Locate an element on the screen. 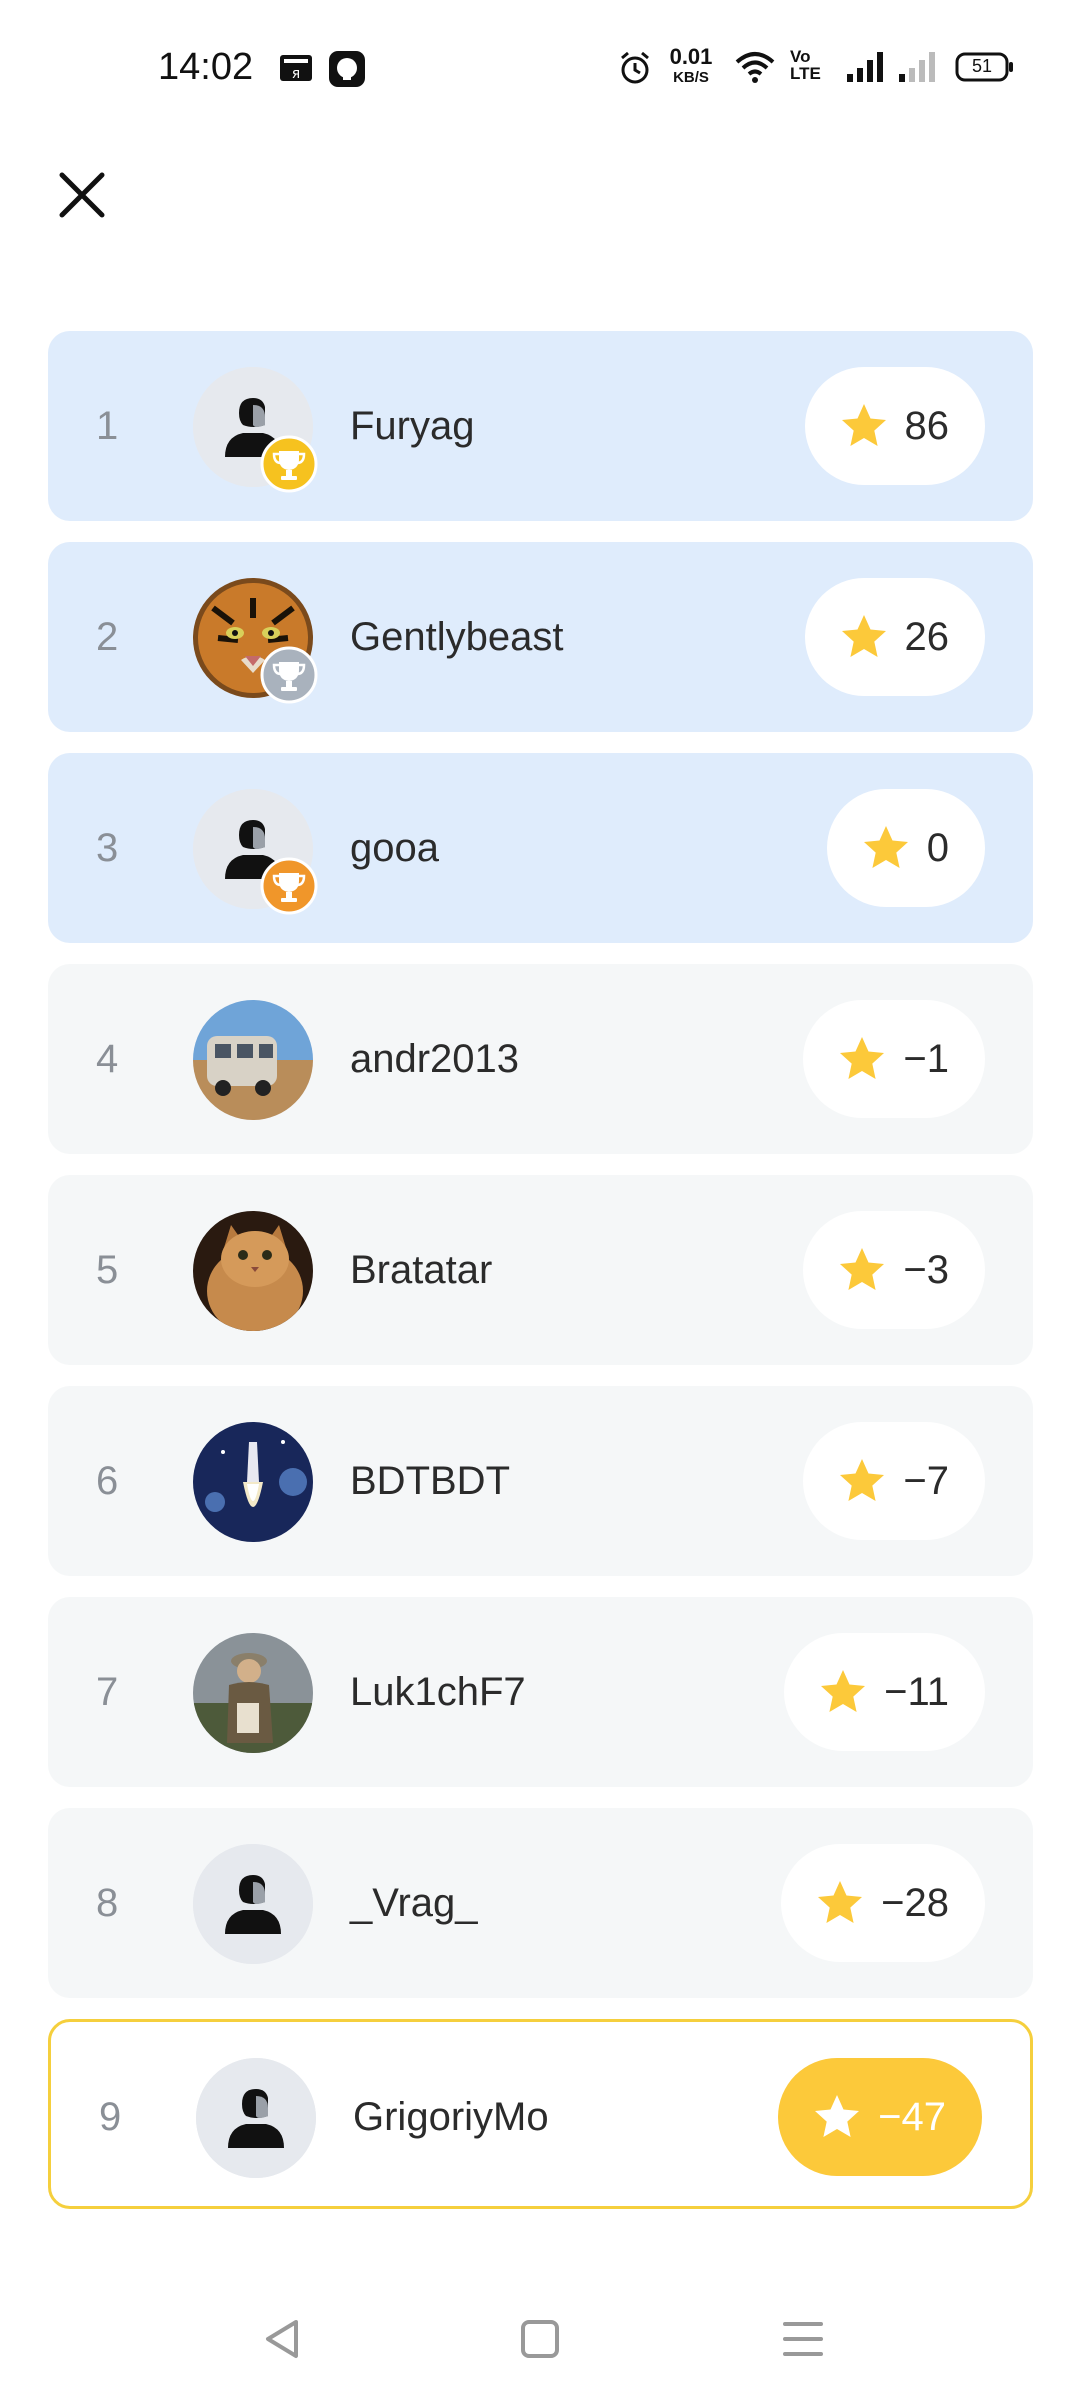 The image size is (1080, 2400). score-badge: −11 is located at coordinates (884, 1692).